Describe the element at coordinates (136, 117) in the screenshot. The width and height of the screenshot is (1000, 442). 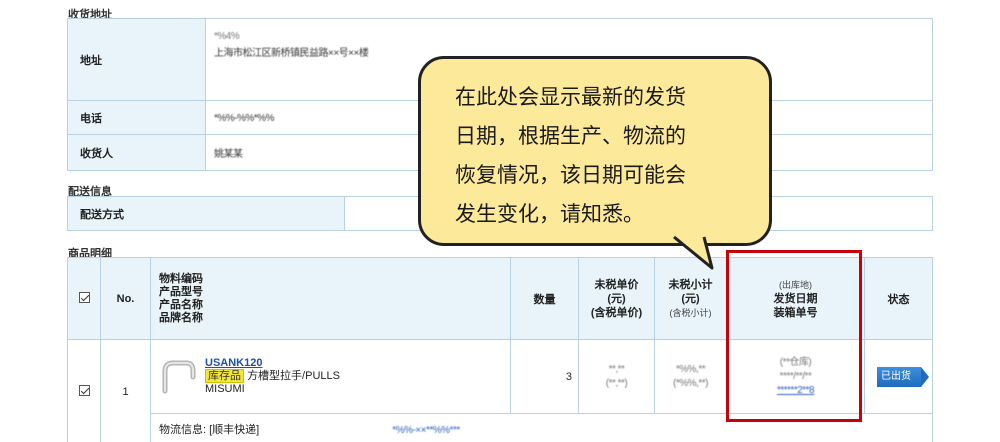
I see `phone-label: 电话` at that location.